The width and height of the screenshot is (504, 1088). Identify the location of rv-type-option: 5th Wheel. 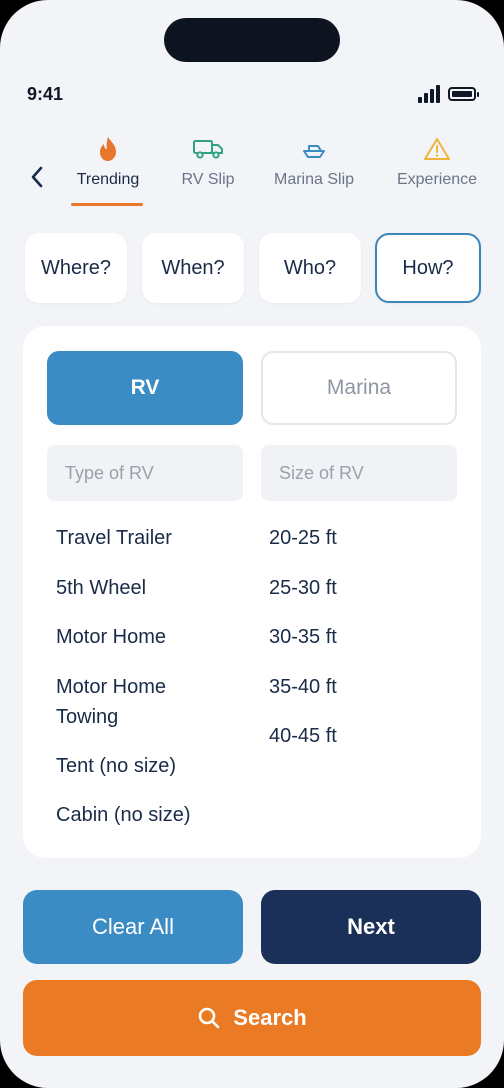
(151, 588).